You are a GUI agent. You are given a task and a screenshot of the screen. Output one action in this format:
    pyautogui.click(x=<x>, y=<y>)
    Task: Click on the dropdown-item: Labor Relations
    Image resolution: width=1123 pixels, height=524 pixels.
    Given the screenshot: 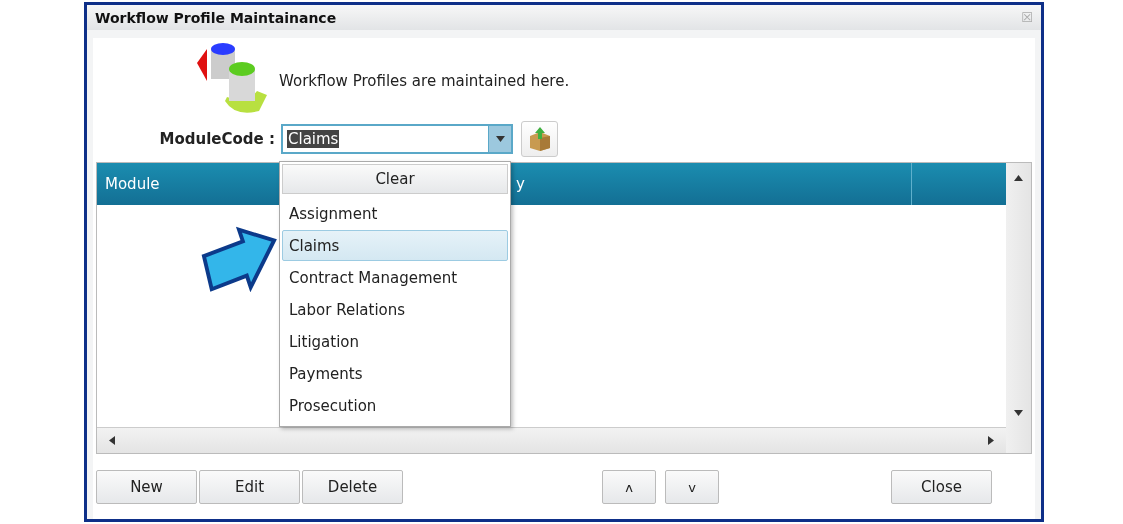 What is the action you would take?
    pyautogui.click(x=395, y=309)
    